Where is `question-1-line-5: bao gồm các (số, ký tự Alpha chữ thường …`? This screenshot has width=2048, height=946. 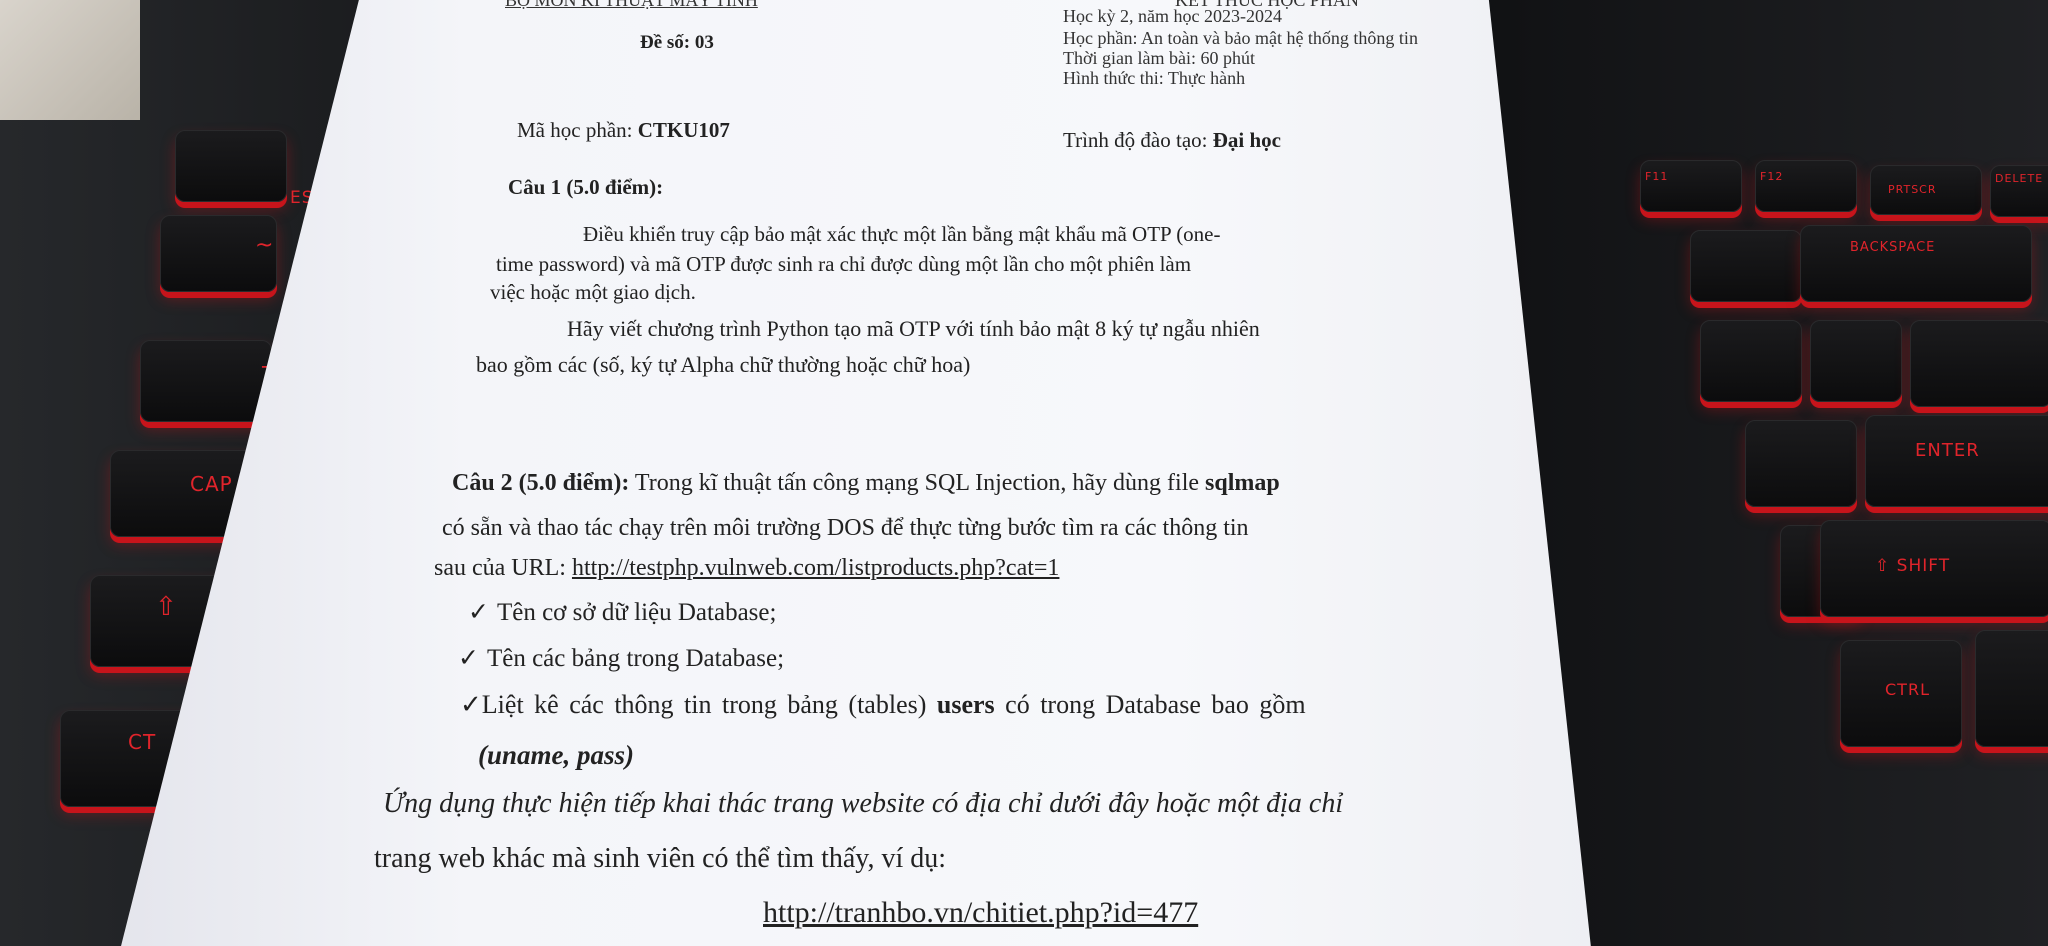
question-1-line-5: bao gồm các (số, ký tự Alpha chữ thường … is located at coordinates (723, 364).